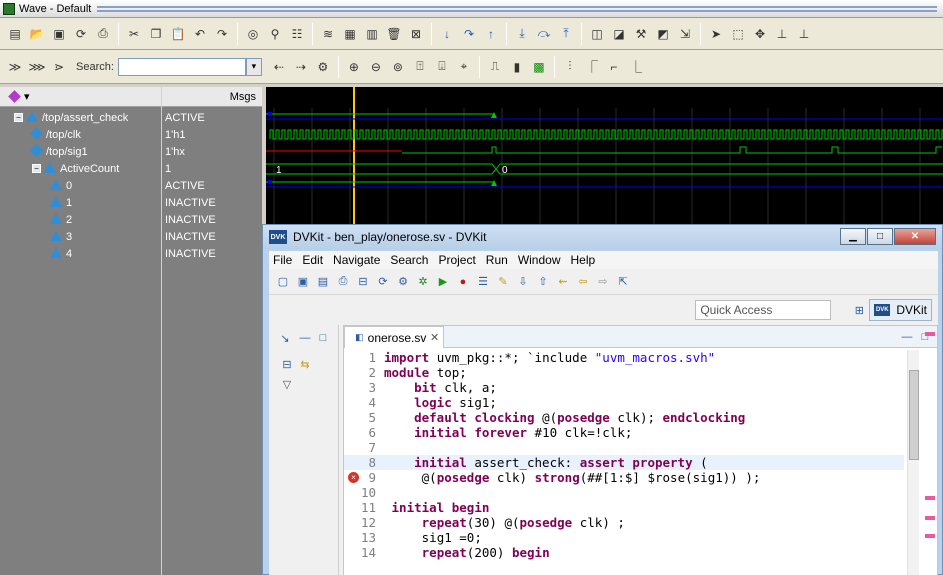  Describe the element at coordinates (619, 34) in the screenshot. I see `zoom-layout-icon: ◪` at that location.